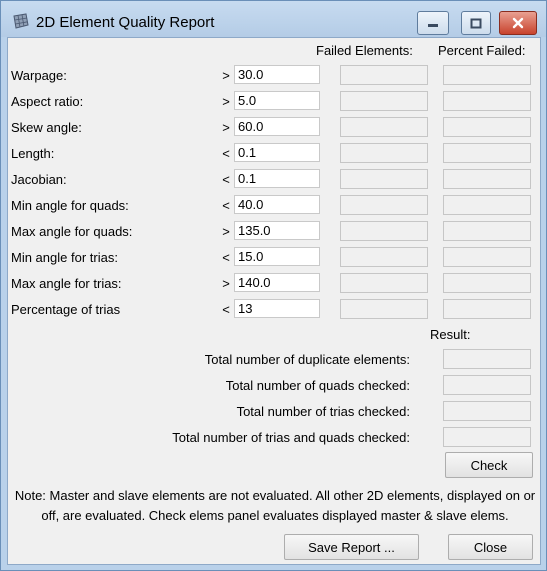 Image resolution: width=547 pixels, height=571 pixels. I want to click on close-window-button, so click(518, 23).